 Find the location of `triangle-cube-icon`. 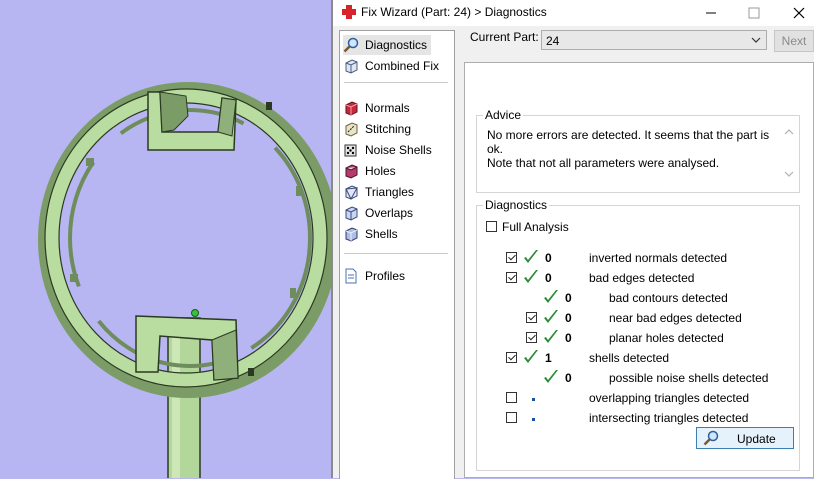

triangle-cube-icon is located at coordinates (351, 192).